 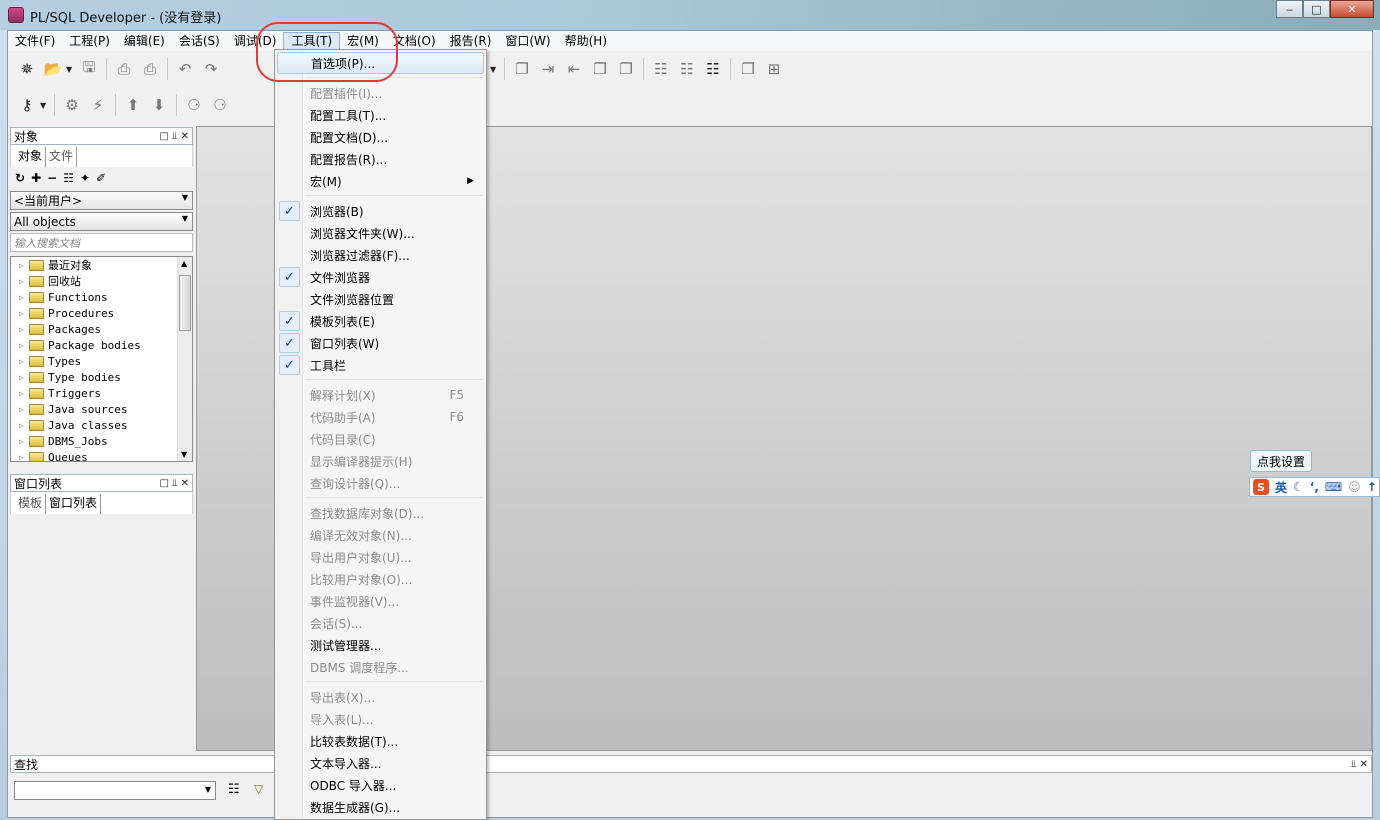 What do you see at coordinates (98, 105) in the screenshot?
I see `break-icon: ⚡` at bounding box center [98, 105].